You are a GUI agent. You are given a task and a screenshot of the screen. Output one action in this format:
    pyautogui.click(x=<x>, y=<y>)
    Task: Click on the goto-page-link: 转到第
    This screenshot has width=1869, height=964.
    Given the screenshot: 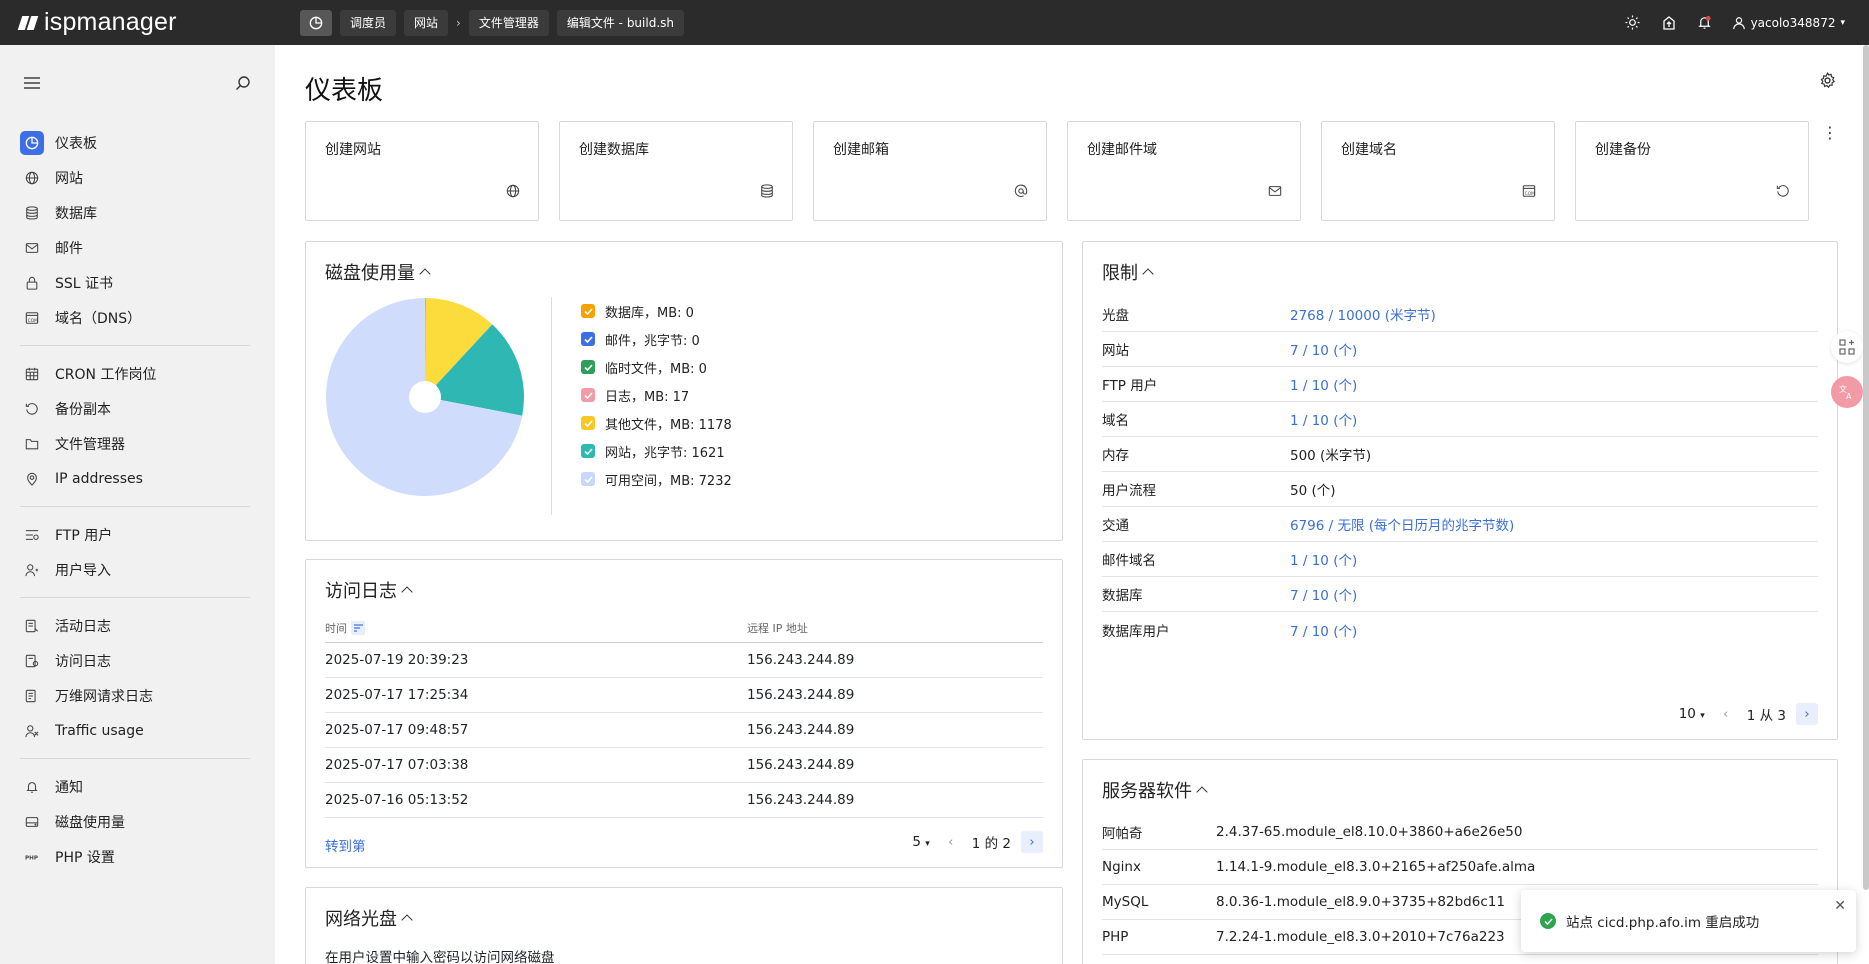 What is the action you would take?
    pyautogui.click(x=345, y=845)
    